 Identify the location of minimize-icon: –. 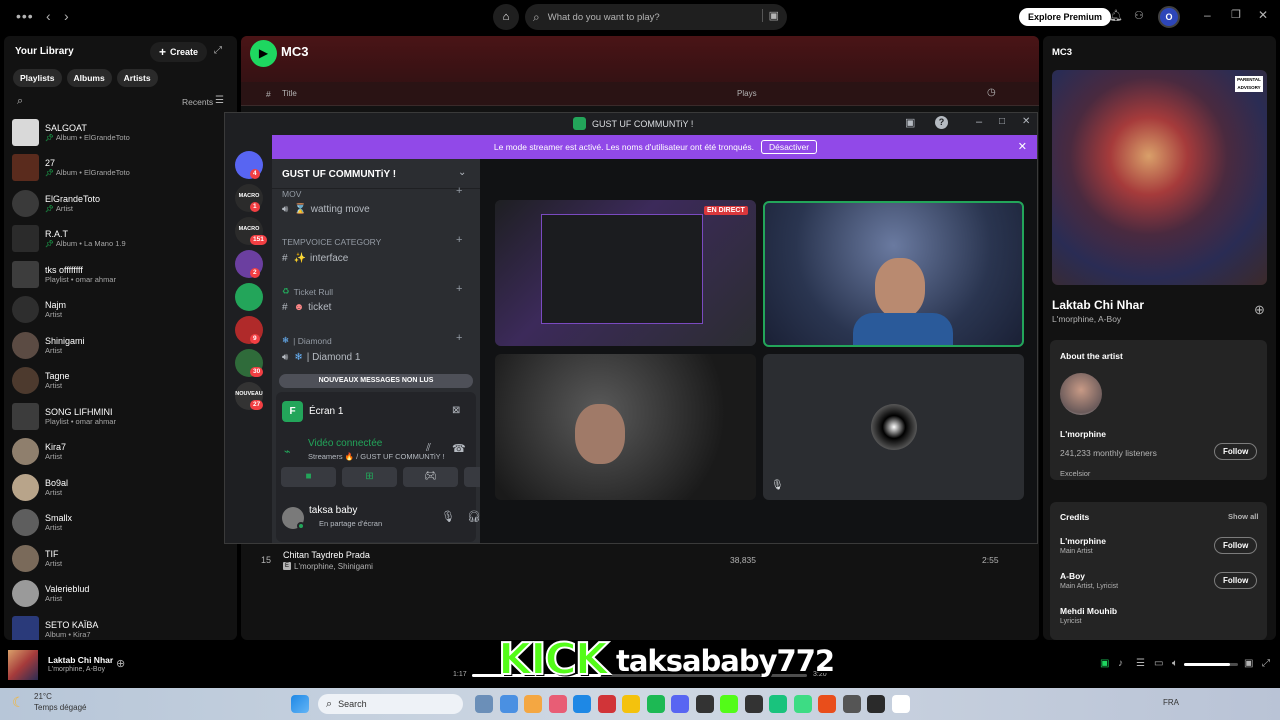
(1207, 15).